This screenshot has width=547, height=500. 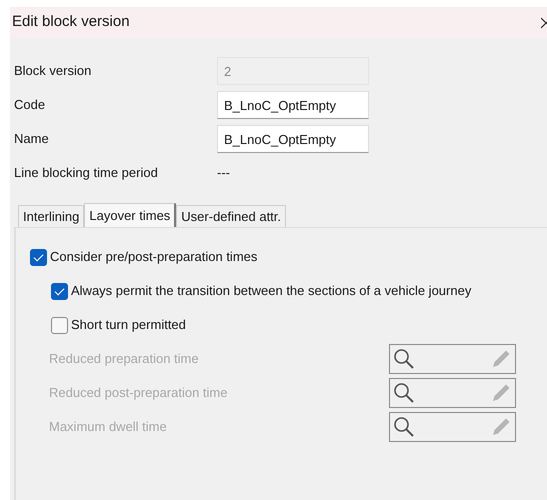 What do you see at coordinates (223, 173) in the screenshot?
I see `field-value: ---` at bounding box center [223, 173].